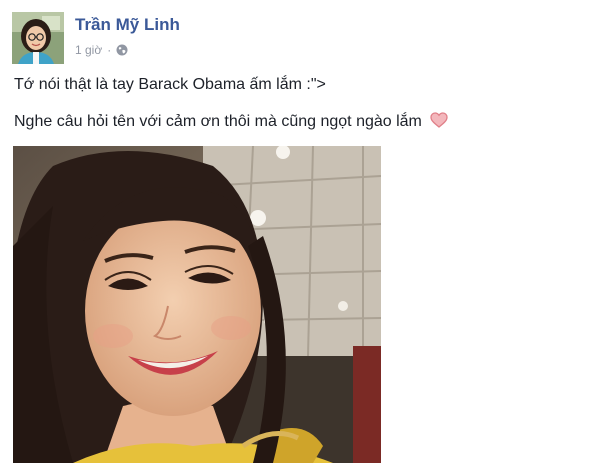 The width and height of the screenshot is (600, 463). I want to click on author-name: Trần Mỹ Linh, so click(127, 25).